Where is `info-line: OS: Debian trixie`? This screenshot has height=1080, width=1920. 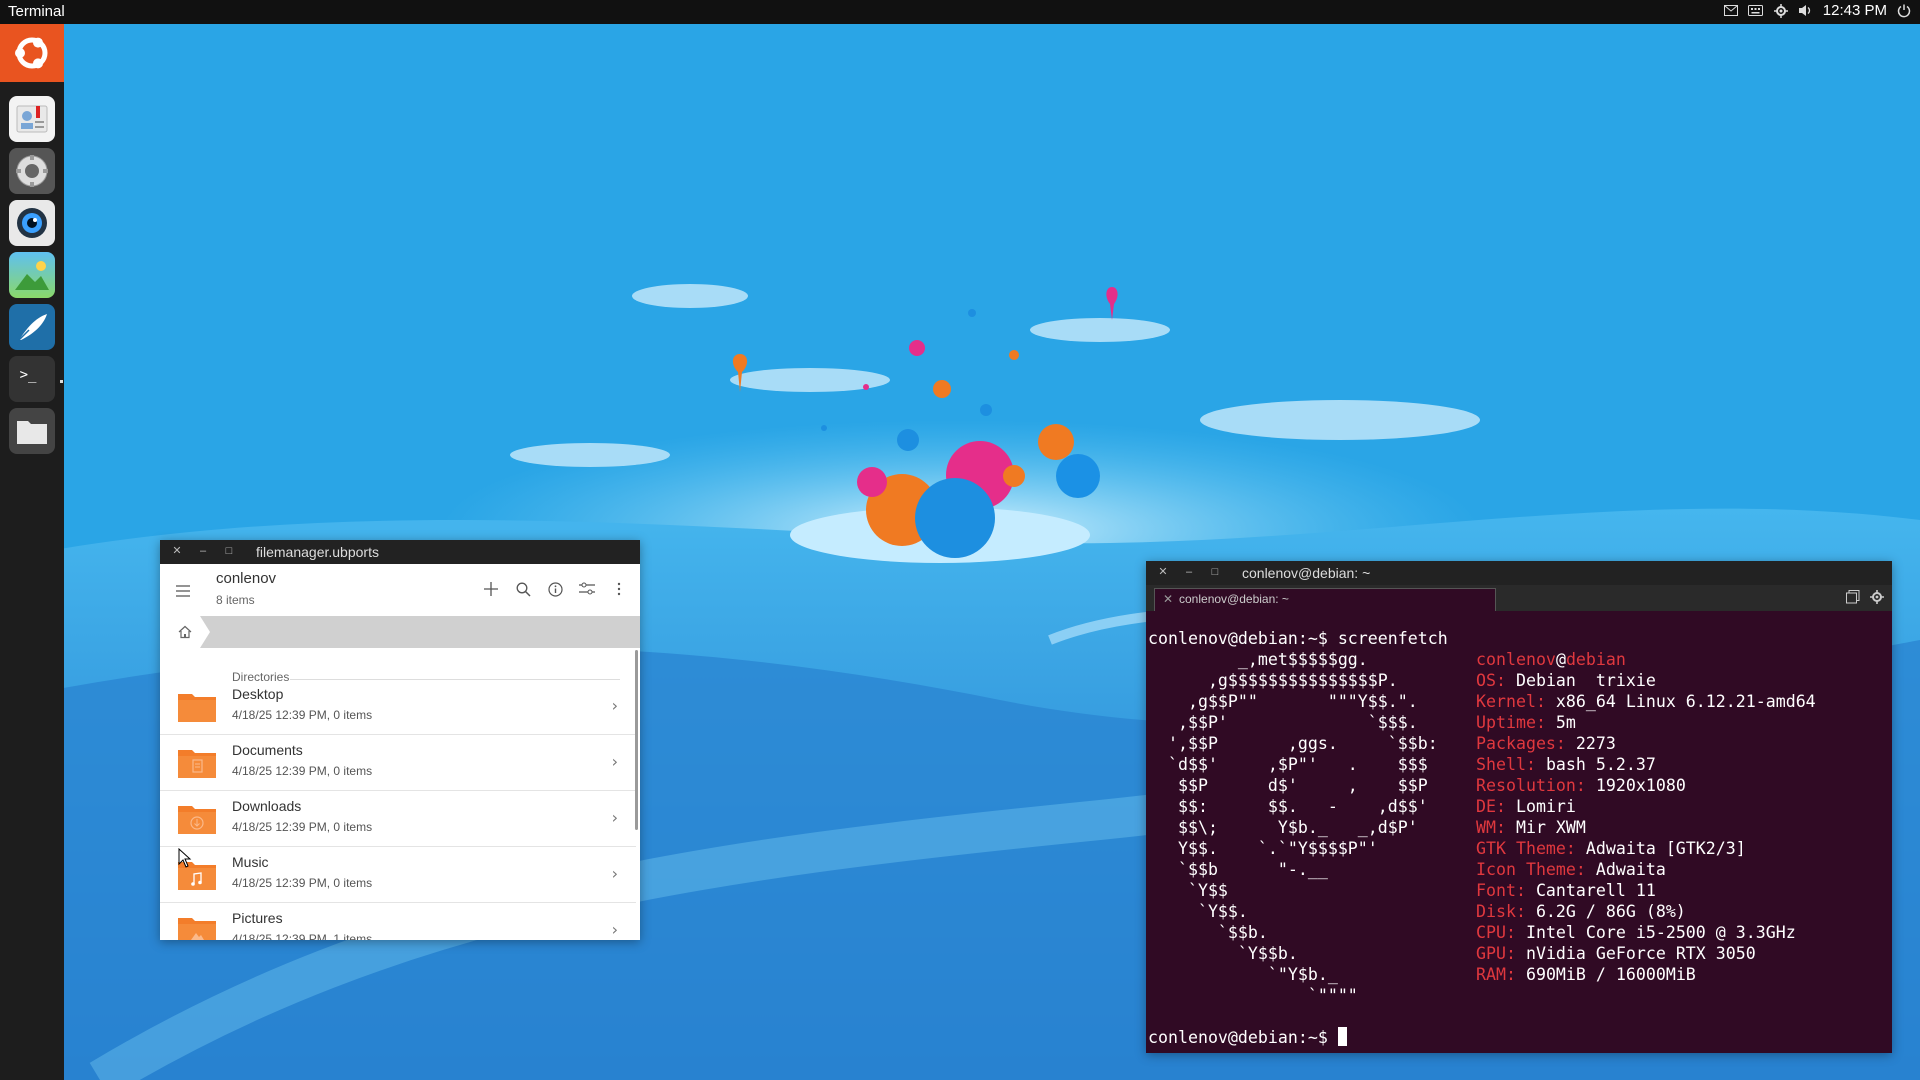
info-line: OS: Debian trixie is located at coordinates (1566, 680).